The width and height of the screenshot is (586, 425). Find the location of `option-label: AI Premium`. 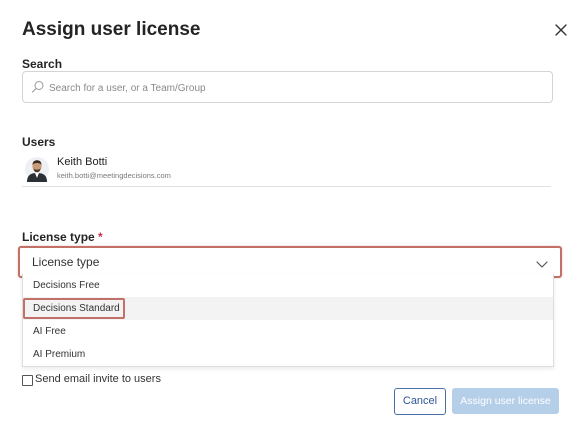

option-label: AI Premium is located at coordinates (59, 354).